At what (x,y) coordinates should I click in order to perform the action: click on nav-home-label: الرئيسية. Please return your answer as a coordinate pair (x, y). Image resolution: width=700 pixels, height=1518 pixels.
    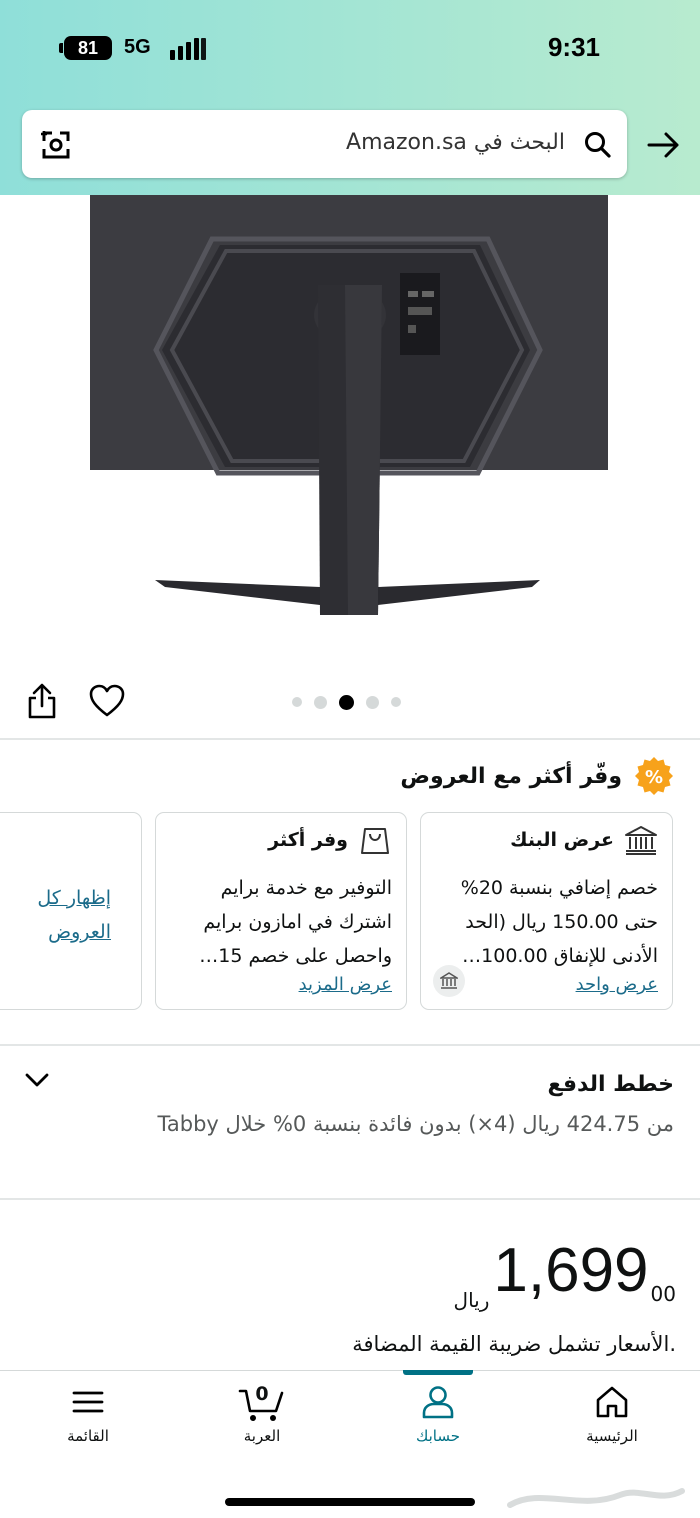
    Looking at the image, I should click on (612, 1436).